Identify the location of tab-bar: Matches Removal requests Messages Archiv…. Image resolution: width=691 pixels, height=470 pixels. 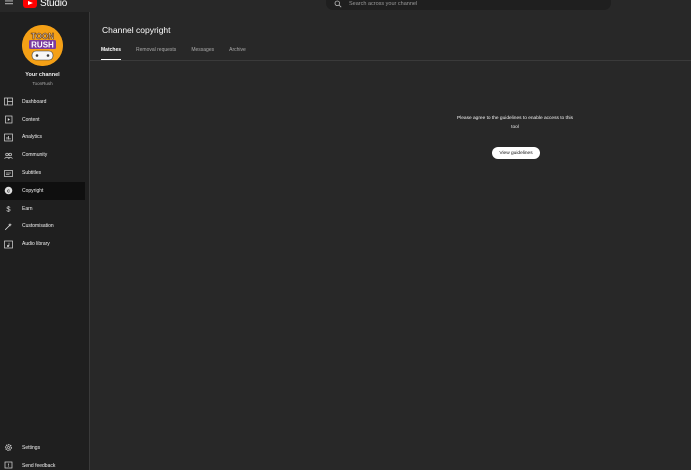
(181, 53).